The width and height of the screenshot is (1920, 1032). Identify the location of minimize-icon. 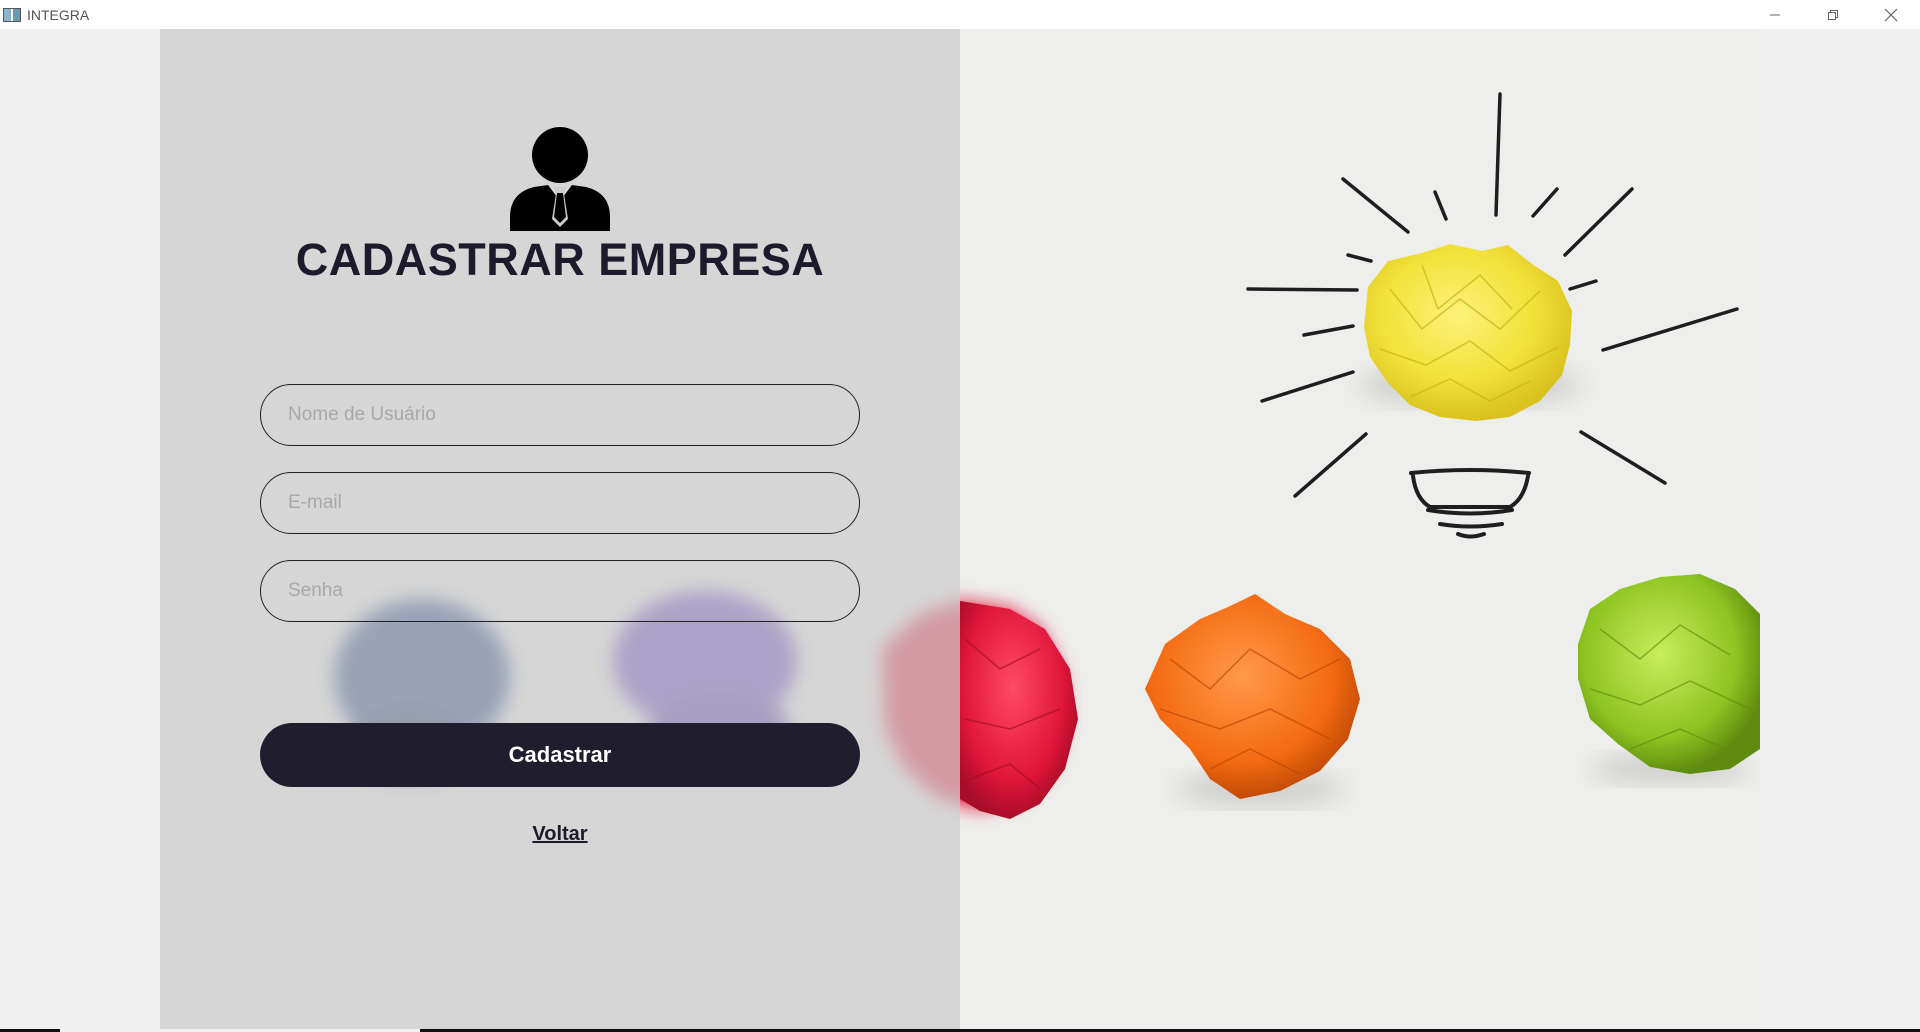
(1775, 14).